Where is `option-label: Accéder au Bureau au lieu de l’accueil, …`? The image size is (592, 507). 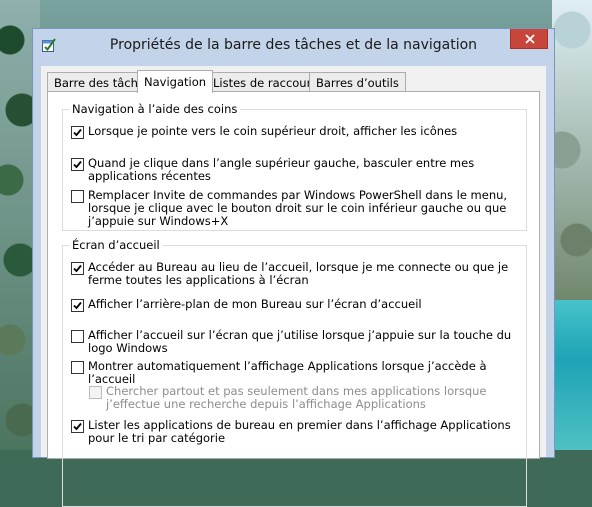 option-label: Accéder au Bureau au lieu de l’accueil, … is located at coordinates (298, 273).